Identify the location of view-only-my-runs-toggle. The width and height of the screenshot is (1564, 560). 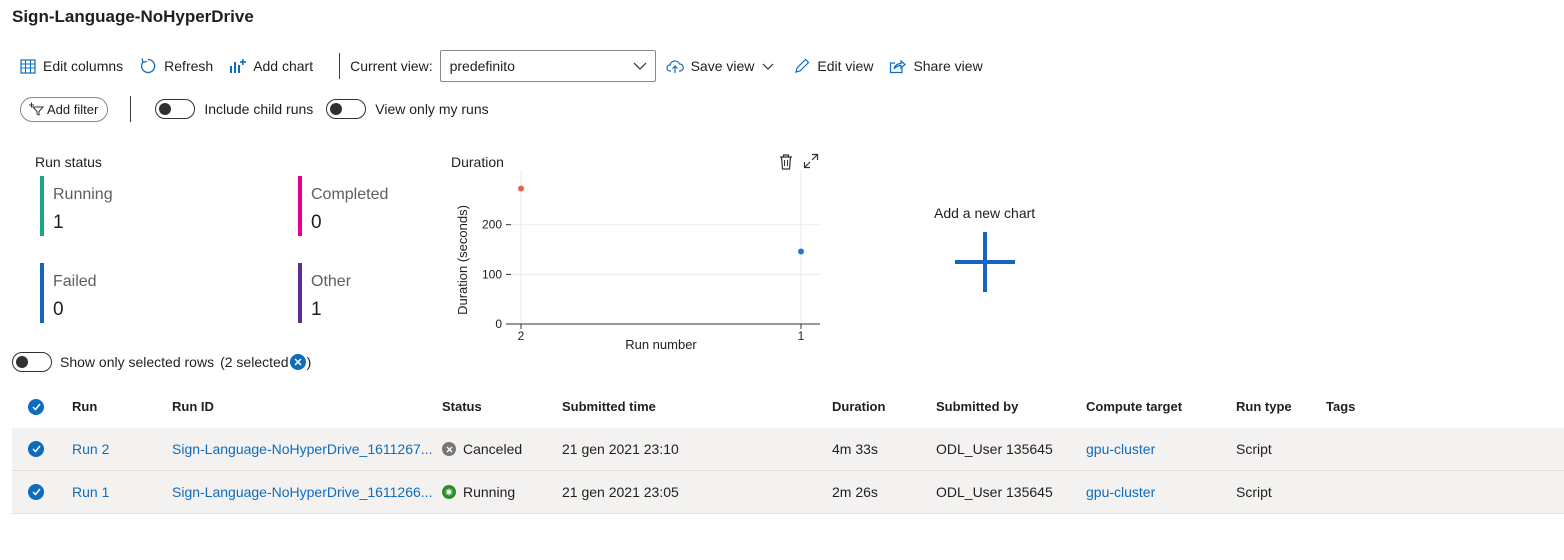
(346, 109).